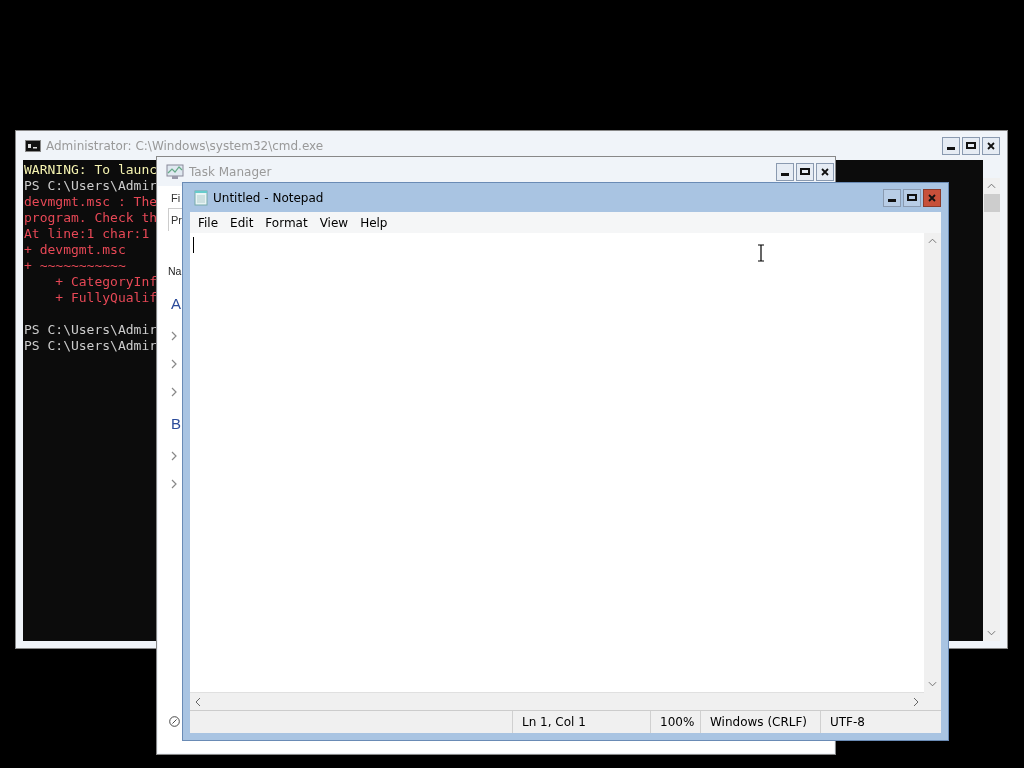 The height and width of the screenshot is (768, 1024). I want to click on menu-item: Fi, so click(176, 198).